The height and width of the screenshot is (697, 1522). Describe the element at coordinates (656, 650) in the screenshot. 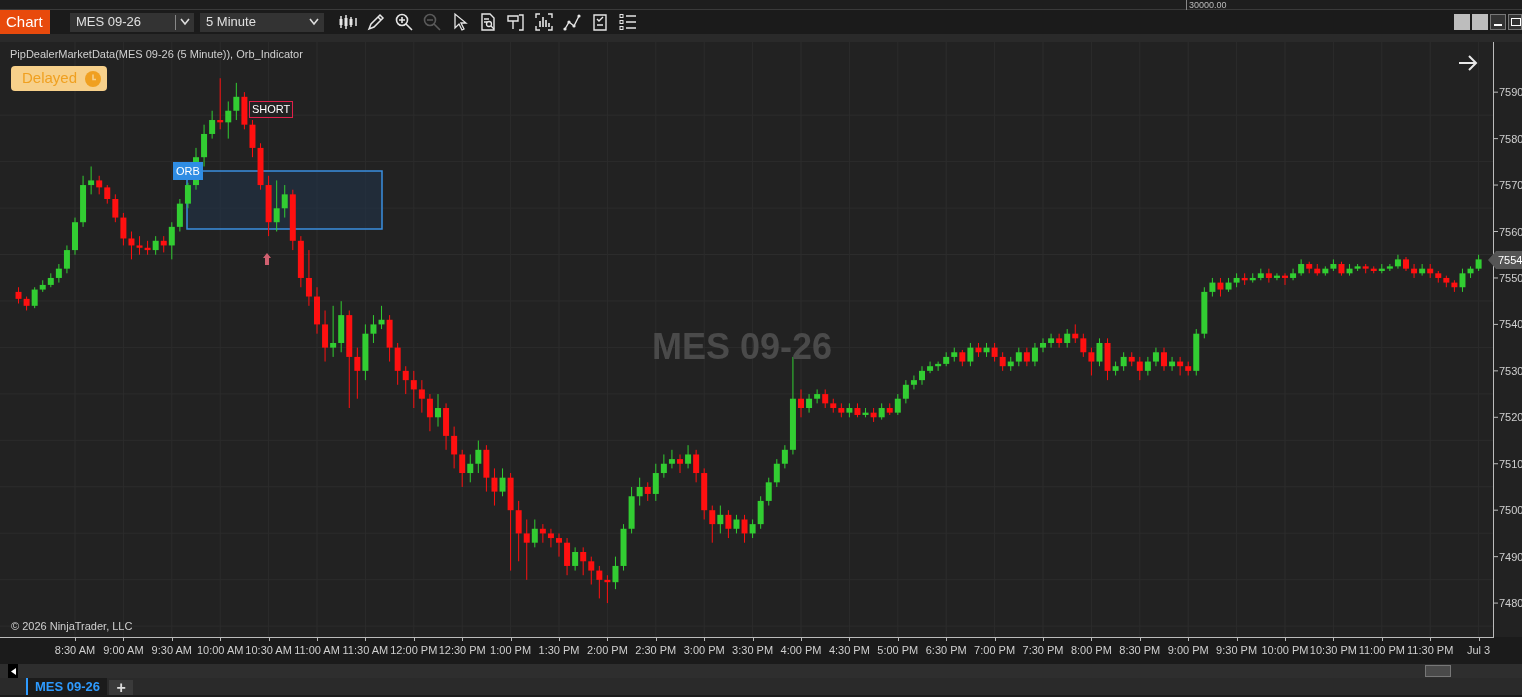

I see `time-axis-label: 2:30 PM` at that location.